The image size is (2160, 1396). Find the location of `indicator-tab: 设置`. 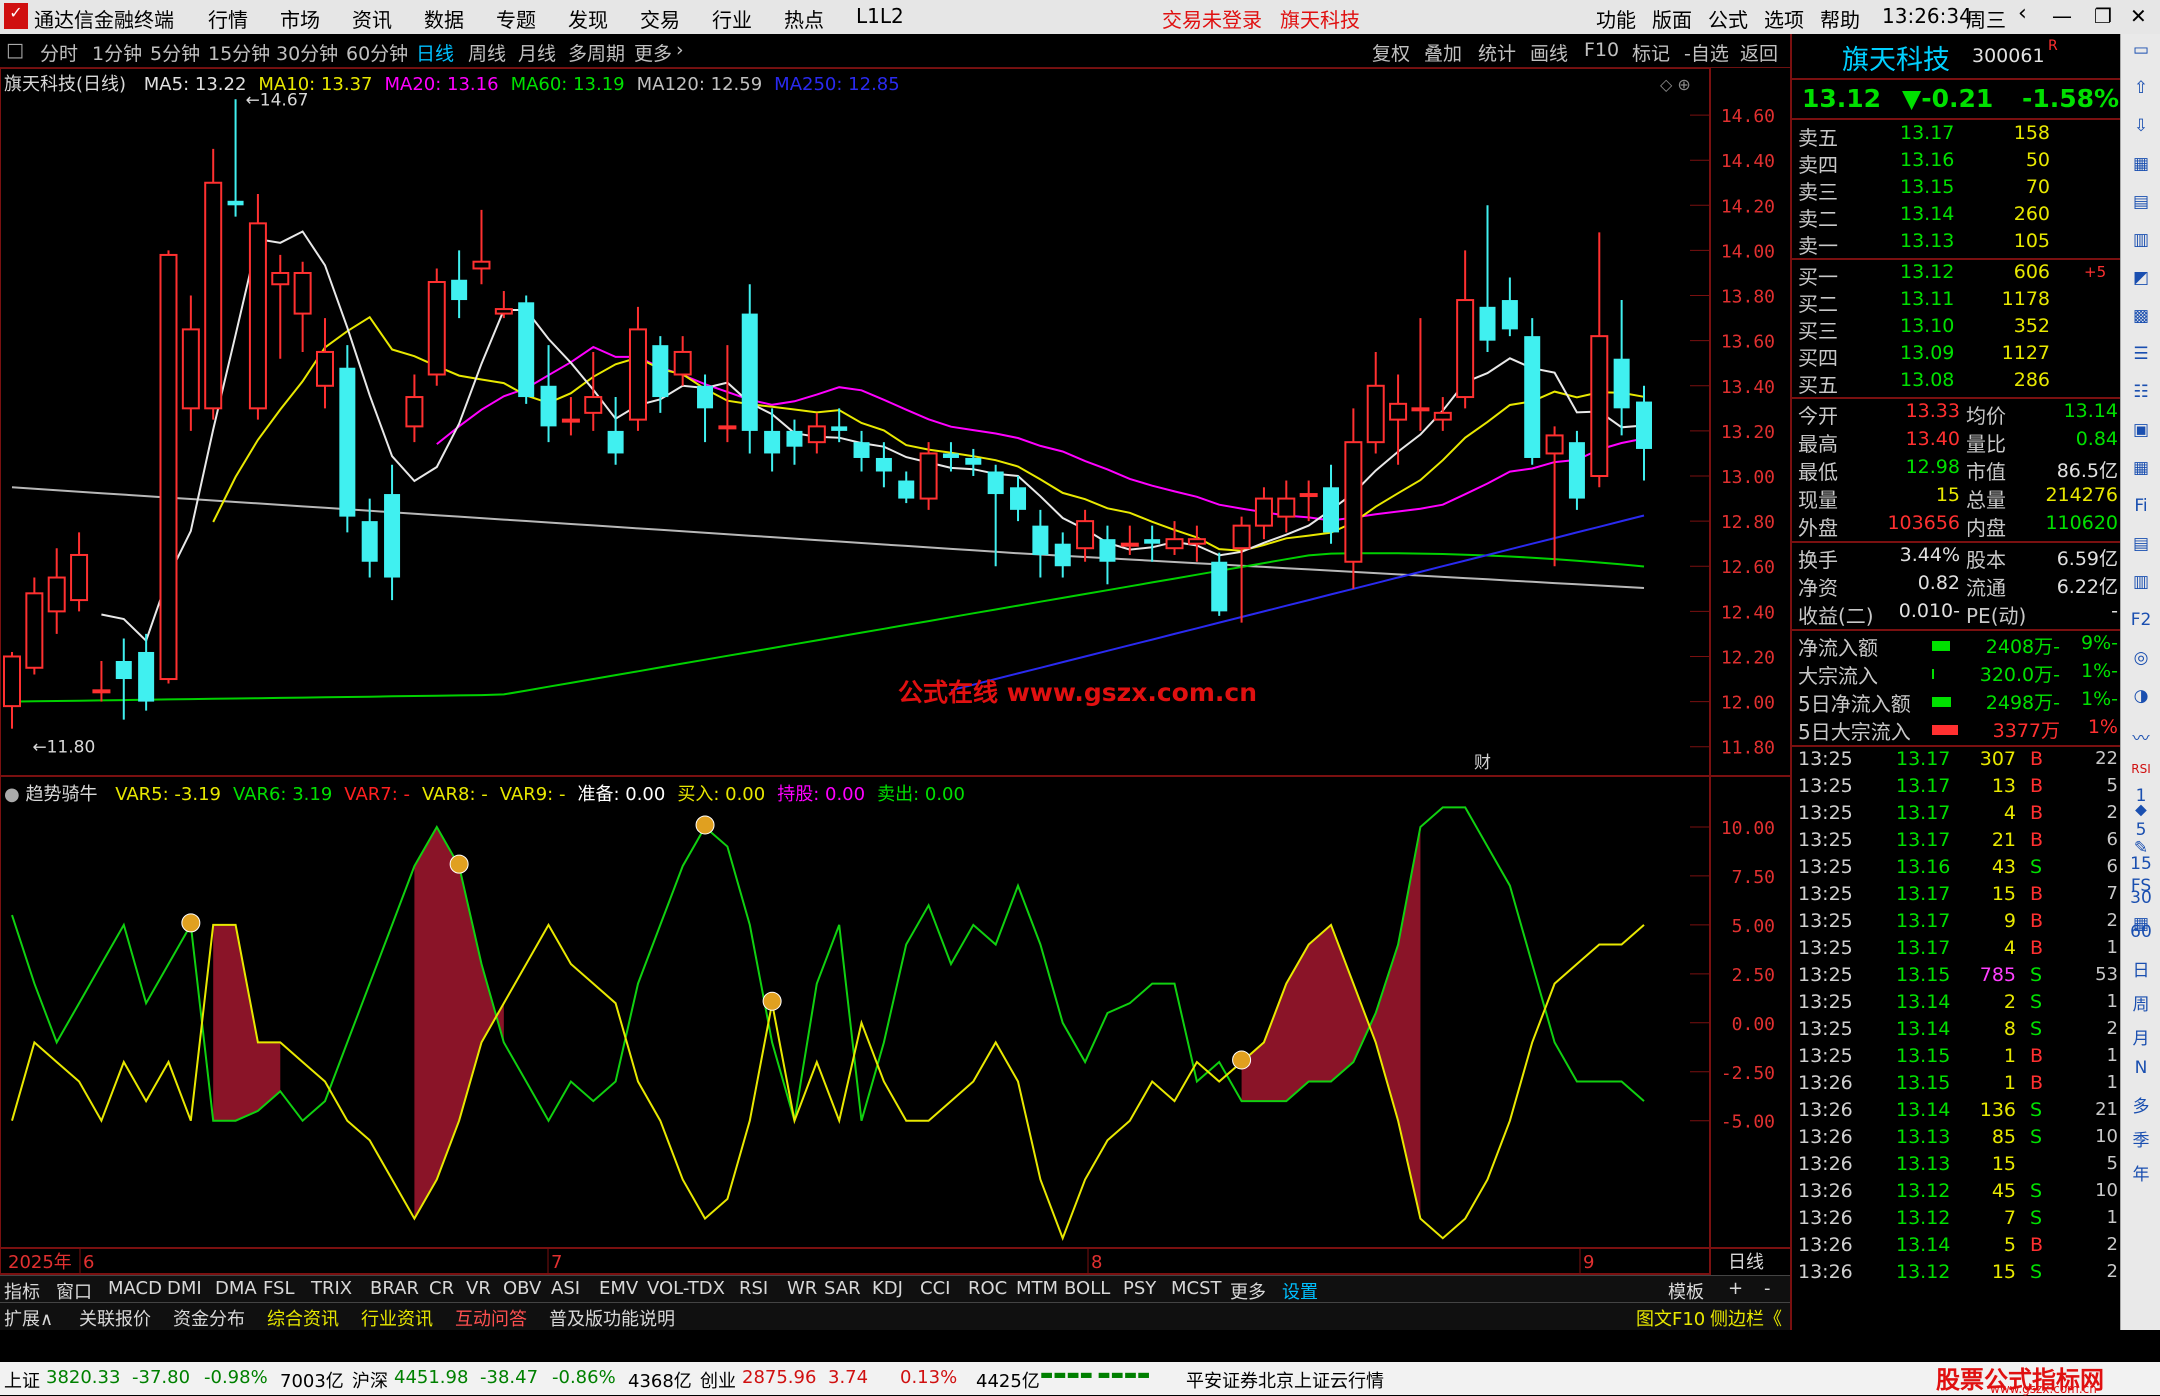

indicator-tab: 设置 is located at coordinates (1300, 1291).